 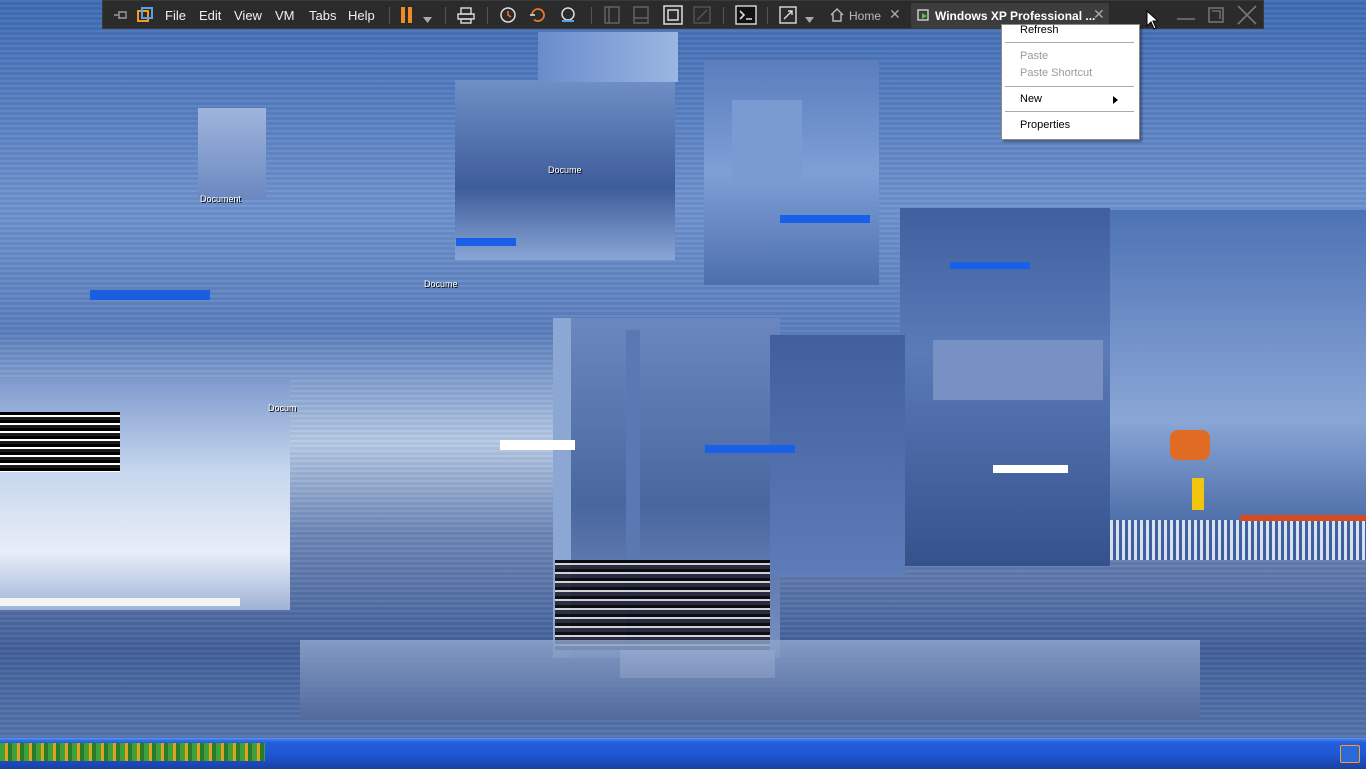 What do you see at coordinates (145, 16) in the screenshot?
I see `vmware-logo-icon` at bounding box center [145, 16].